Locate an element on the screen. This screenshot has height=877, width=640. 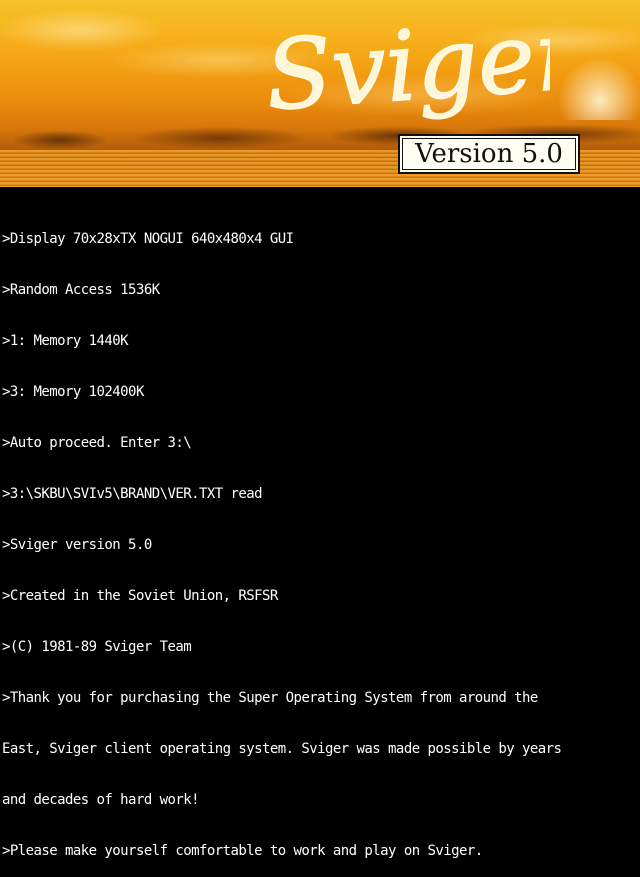
console-line: >Random Access 1536K is located at coordinates (81, 290).